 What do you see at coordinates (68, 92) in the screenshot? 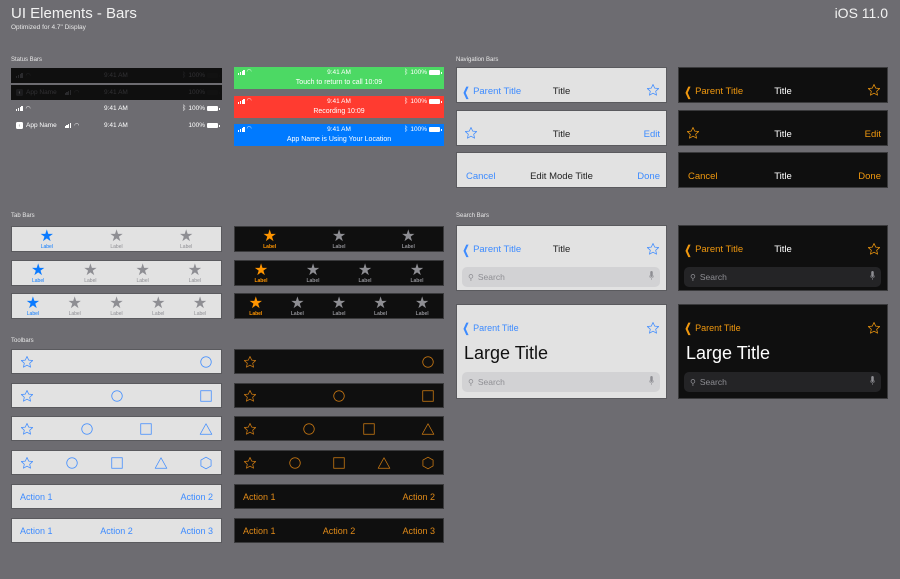
I see `signal-icon` at bounding box center [68, 92].